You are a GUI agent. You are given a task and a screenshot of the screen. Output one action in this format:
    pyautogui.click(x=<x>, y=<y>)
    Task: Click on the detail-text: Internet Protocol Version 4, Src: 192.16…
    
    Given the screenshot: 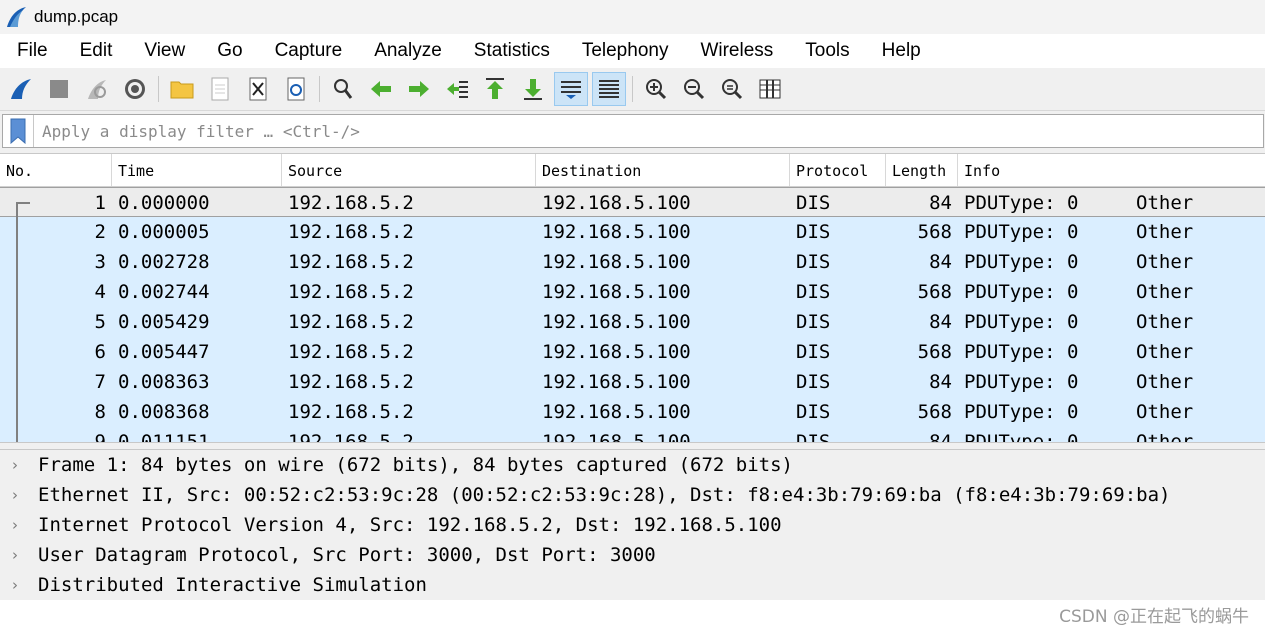 What is the action you would take?
    pyautogui.click(x=410, y=525)
    